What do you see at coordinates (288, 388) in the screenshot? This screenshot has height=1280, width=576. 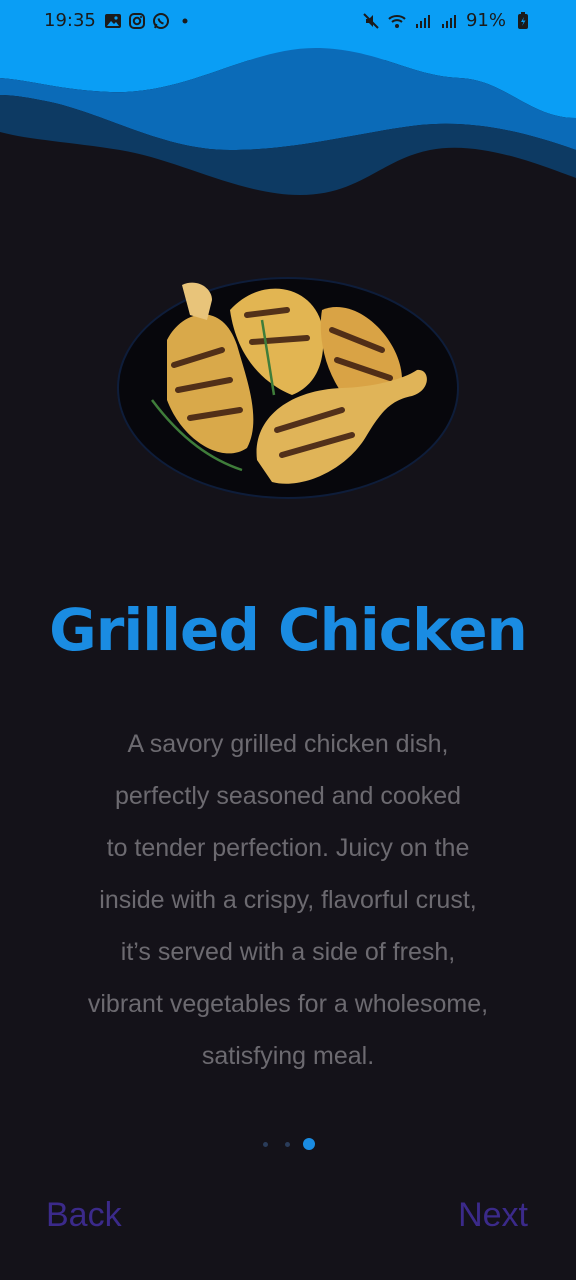 I see `grilled-chicken-image` at bounding box center [288, 388].